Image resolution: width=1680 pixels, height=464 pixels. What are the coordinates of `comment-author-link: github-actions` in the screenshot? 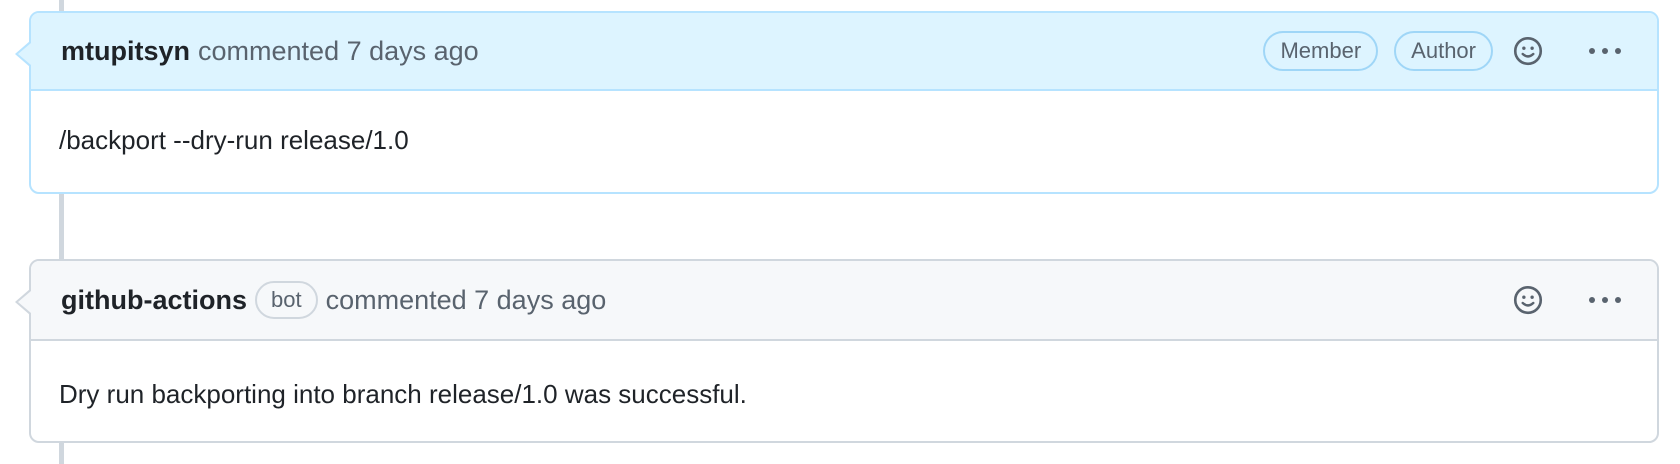 It's located at (154, 300).